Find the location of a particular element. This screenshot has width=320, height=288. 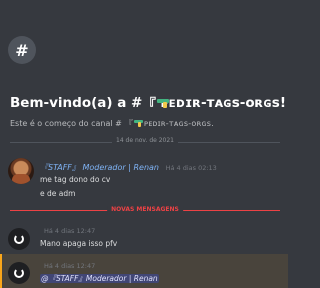

channel-link: 『 ᴘᴇᴅɪʀ-ᴛᴀɢs-ᴏʀɢs. is located at coordinates (169, 123).